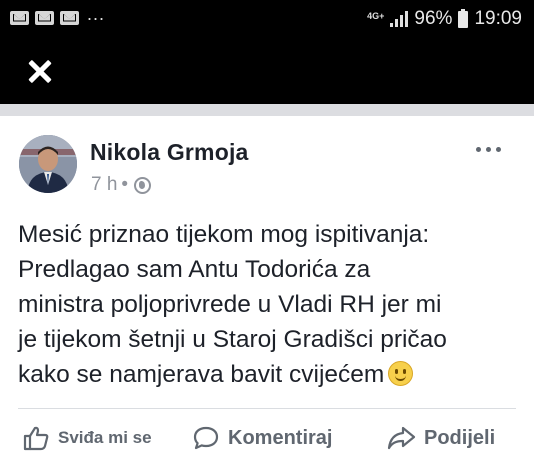 This screenshot has width=534, height=462. Describe the element at coordinates (104, 185) in the screenshot. I see `post-time: 7 h` at that location.